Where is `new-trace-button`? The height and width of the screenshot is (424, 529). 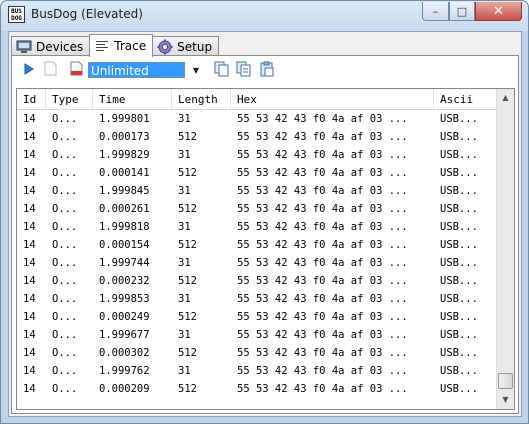 new-trace-button is located at coordinates (50, 70).